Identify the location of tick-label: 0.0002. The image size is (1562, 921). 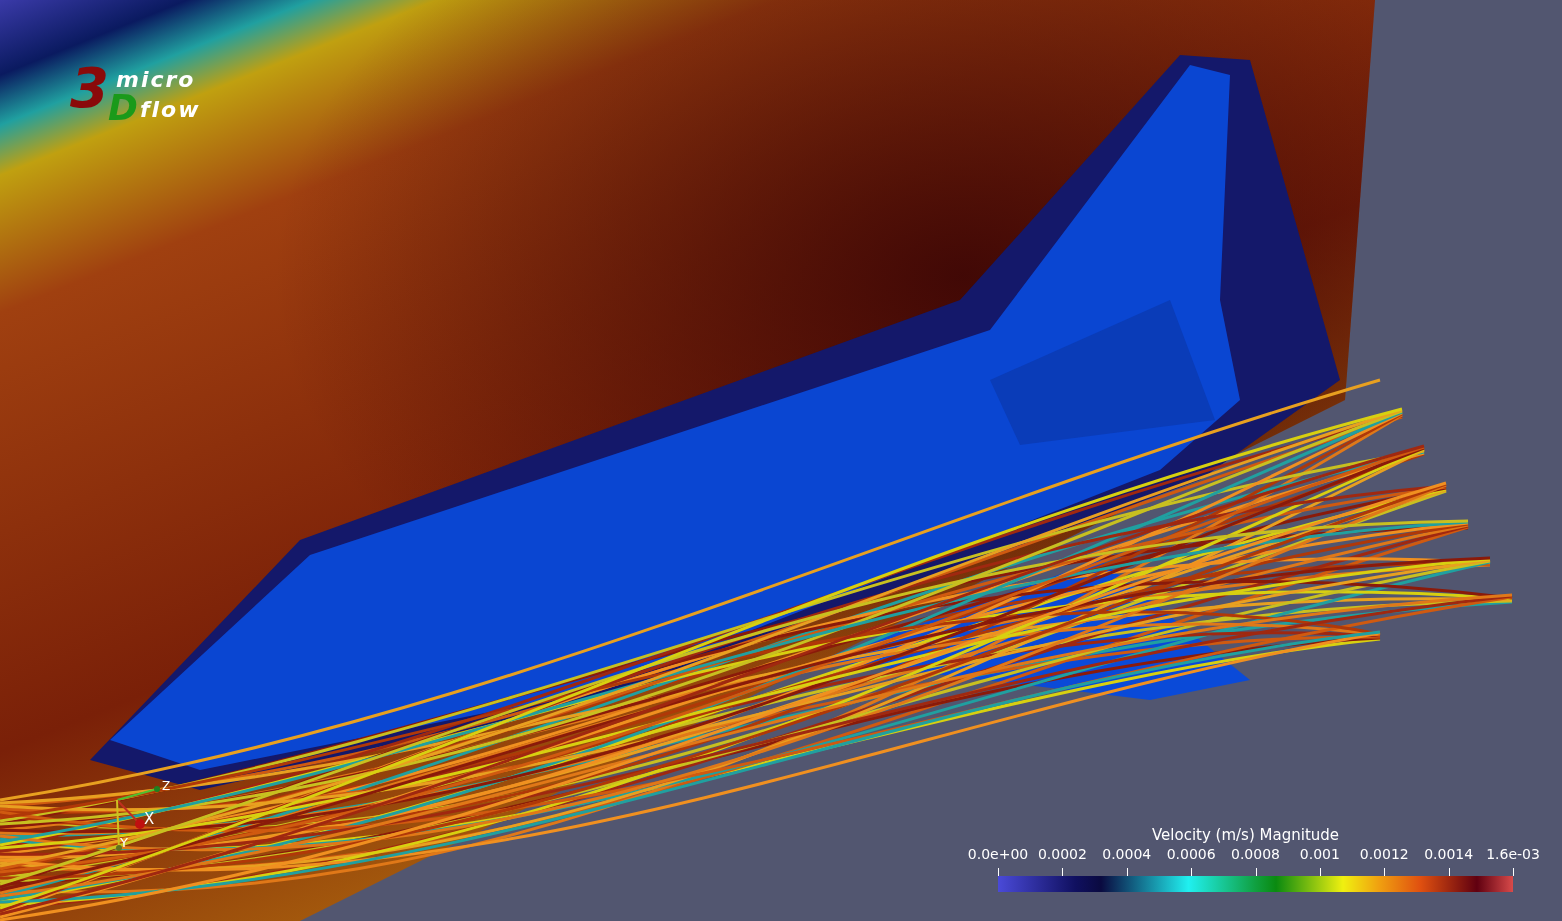
(1062, 854).